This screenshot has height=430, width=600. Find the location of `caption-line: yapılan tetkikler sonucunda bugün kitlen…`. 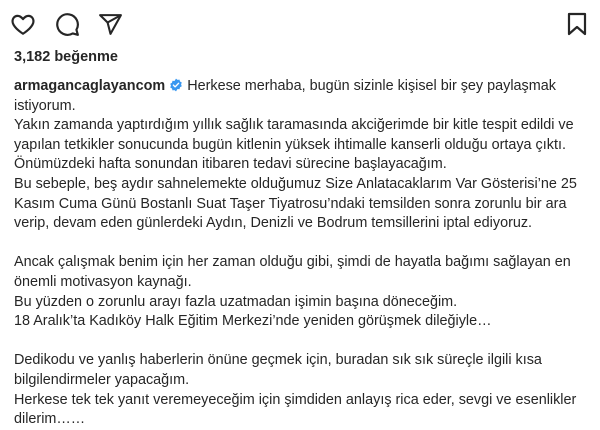

caption-line: yapılan tetkikler sonucunda bugün kitlen… is located at coordinates (290, 144).